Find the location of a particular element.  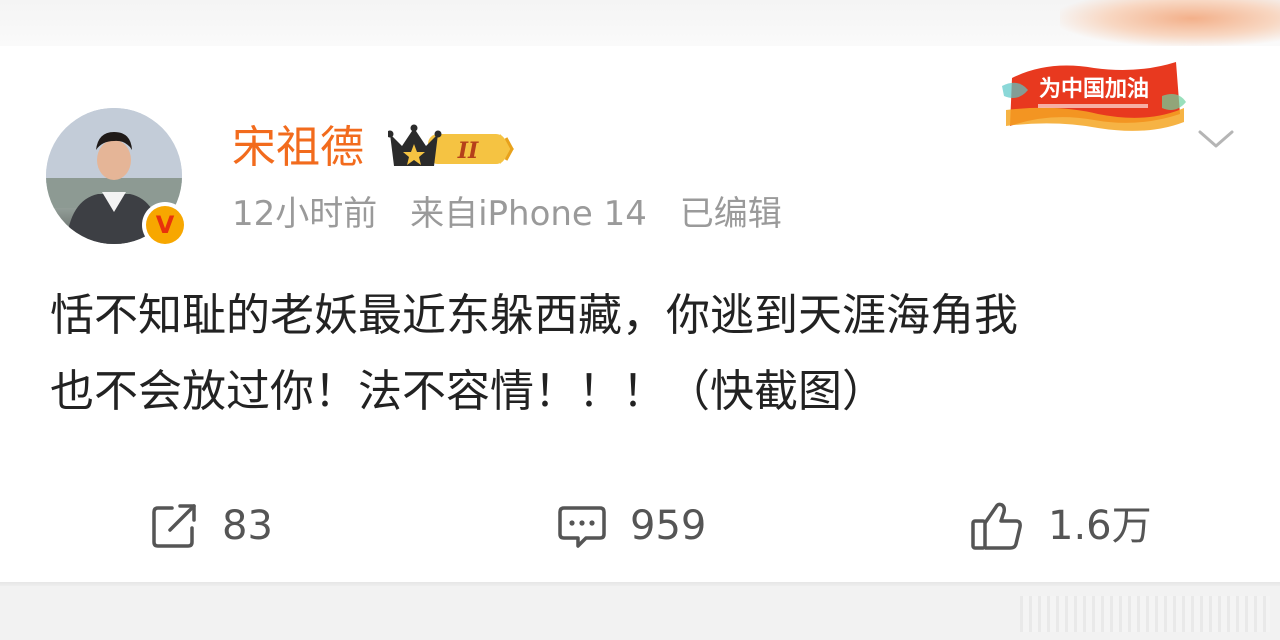

comment-icon is located at coordinates (582, 527).